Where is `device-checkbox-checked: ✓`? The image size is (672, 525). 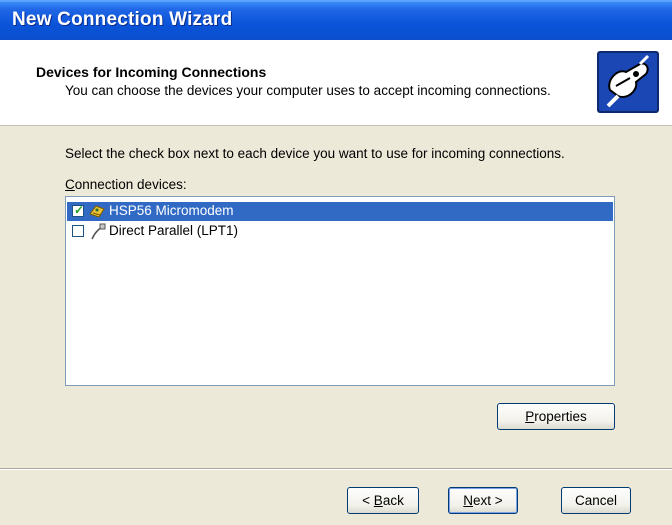
device-checkbox-checked: ✓ is located at coordinates (78, 210).